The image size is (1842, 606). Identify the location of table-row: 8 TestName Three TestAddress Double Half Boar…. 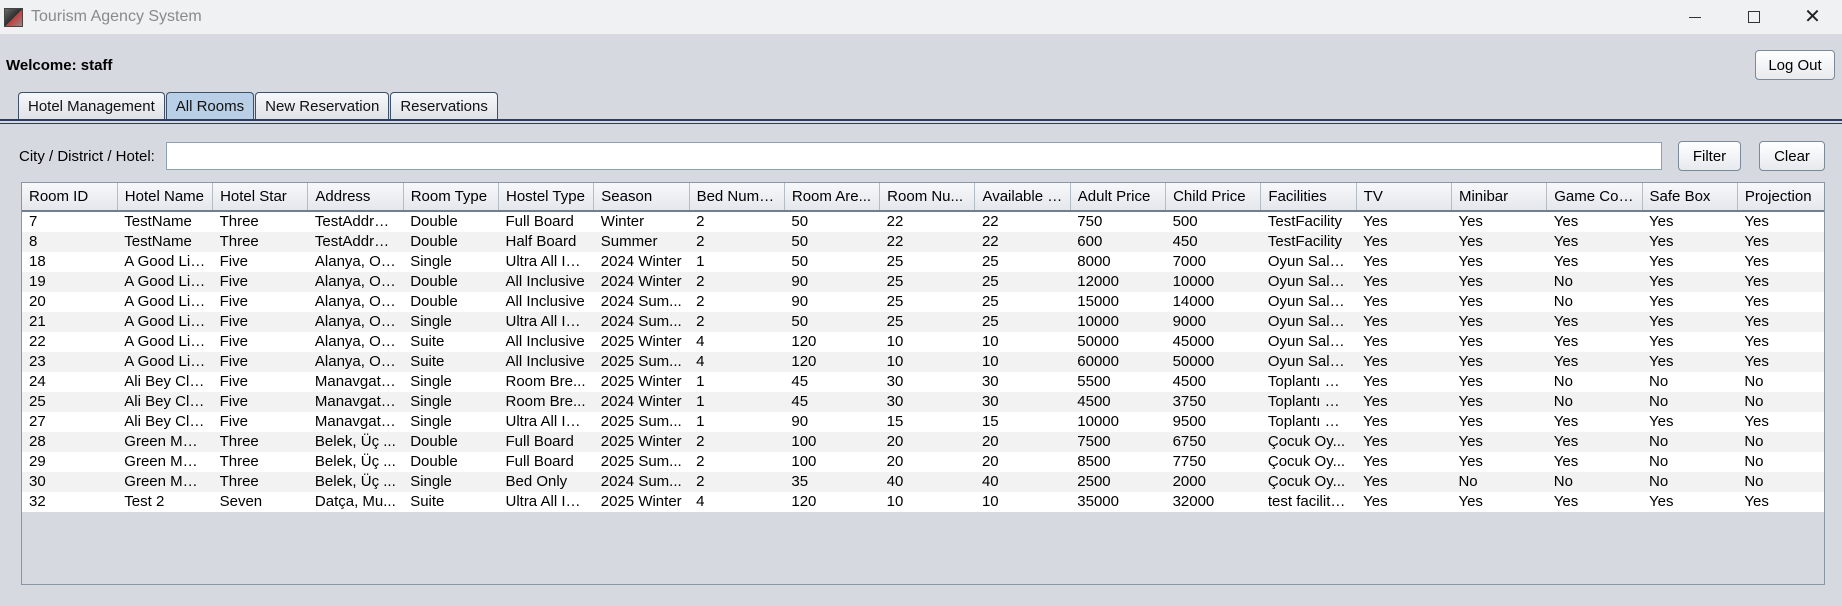
(923, 242).